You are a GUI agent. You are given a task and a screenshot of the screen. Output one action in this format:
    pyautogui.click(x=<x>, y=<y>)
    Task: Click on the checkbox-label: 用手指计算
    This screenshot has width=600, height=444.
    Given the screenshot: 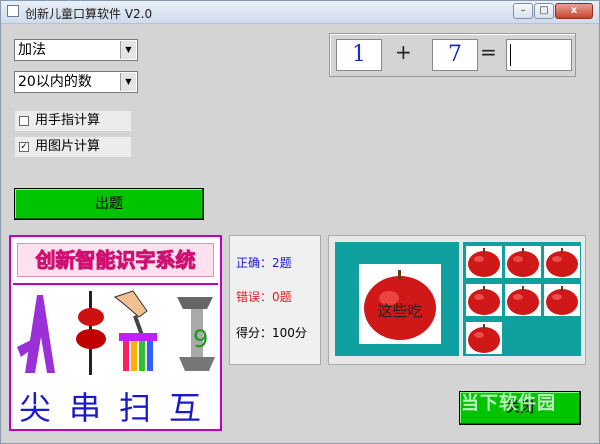 What is the action you would take?
    pyautogui.click(x=68, y=120)
    